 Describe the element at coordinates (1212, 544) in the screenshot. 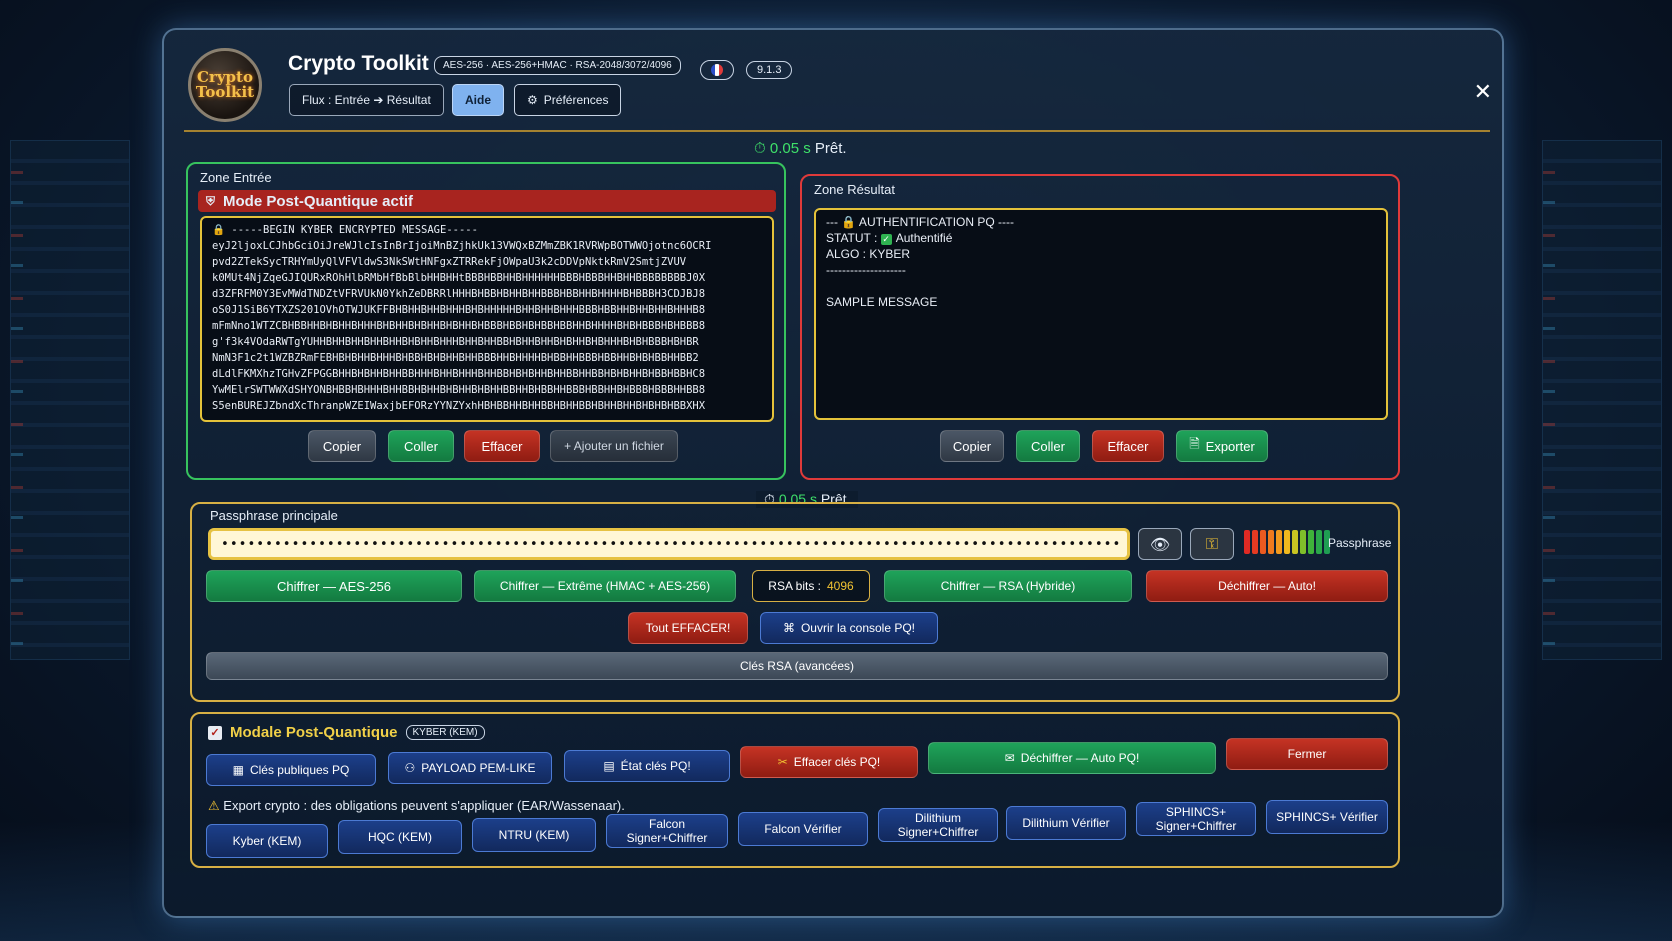

I see `key-icon: ⚿` at that location.